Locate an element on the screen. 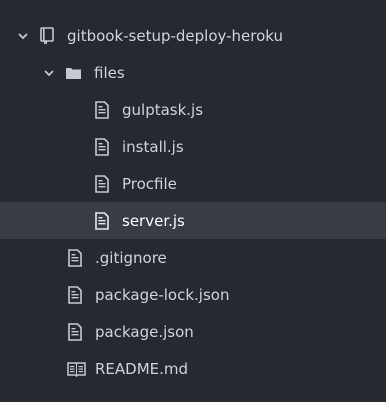 The width and height of the screenshot is (389, 412). repo-icon is located at coordinates (47, 35).